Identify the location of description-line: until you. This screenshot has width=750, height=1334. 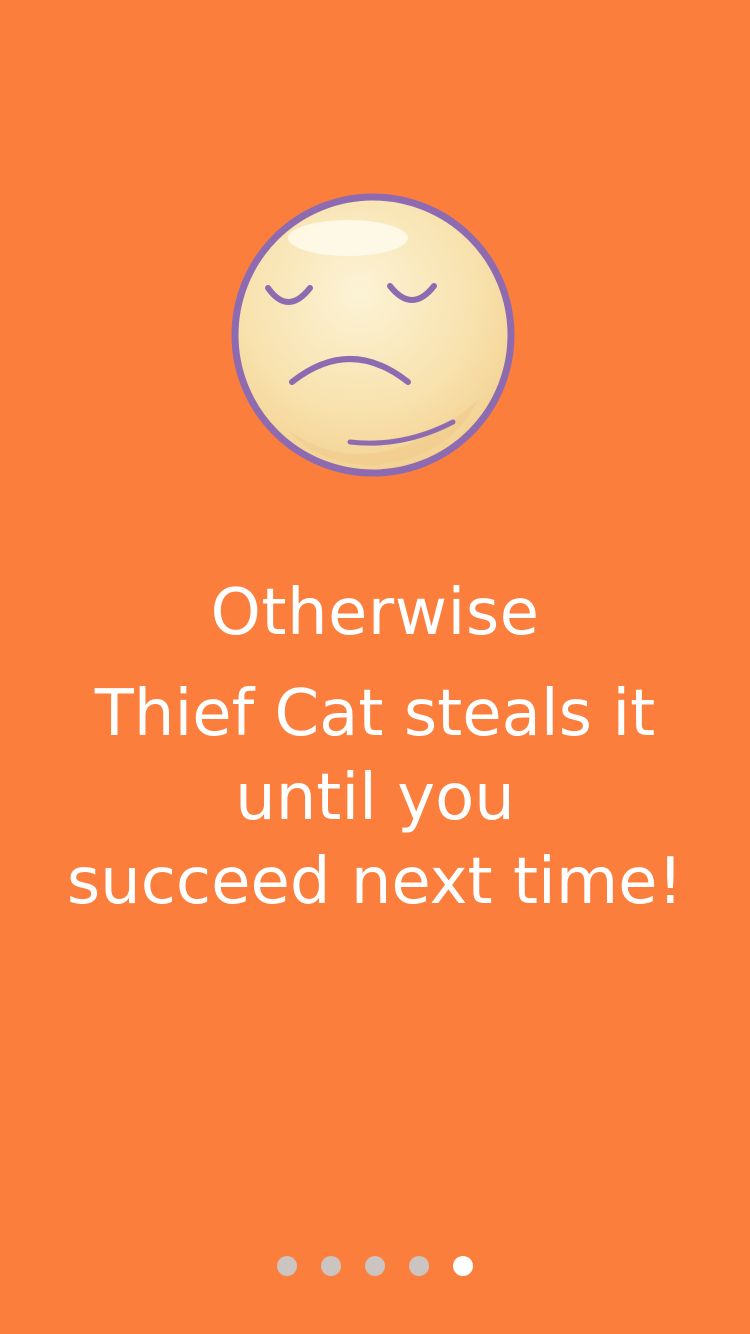
(375, 798).